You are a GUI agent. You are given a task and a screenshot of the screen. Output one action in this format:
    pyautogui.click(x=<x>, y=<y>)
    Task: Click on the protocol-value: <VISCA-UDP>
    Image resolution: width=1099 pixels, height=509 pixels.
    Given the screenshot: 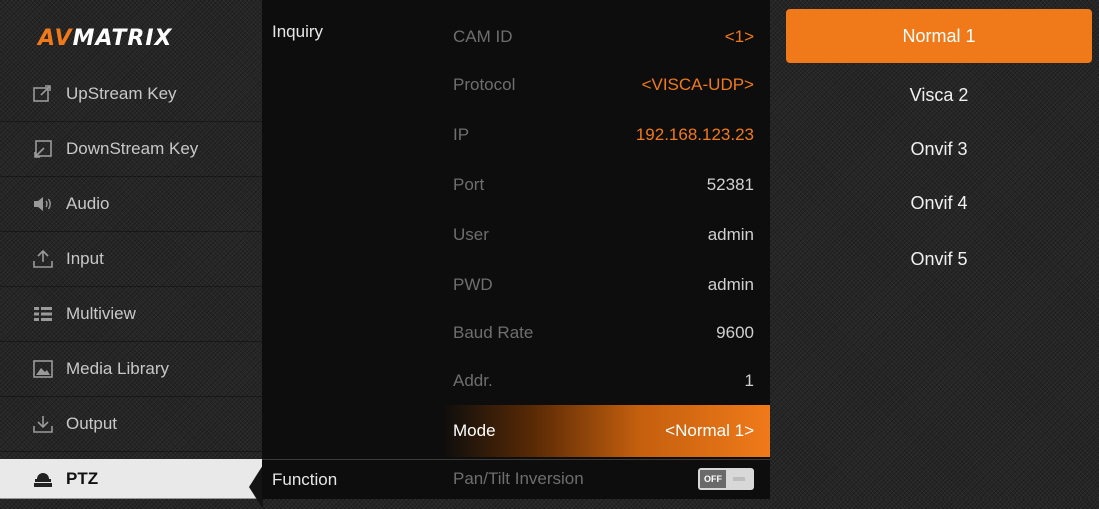 What is the action you would take?
    pyautogui.click(x=698, y=85)
    